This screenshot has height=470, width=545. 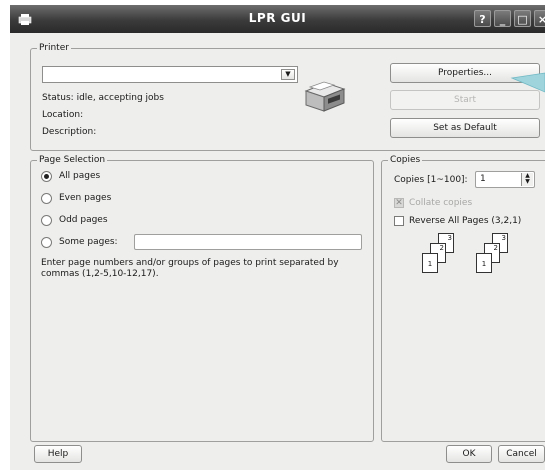 I want to click on radio-all-pages-label: All pages, so click(x=79, y=176).